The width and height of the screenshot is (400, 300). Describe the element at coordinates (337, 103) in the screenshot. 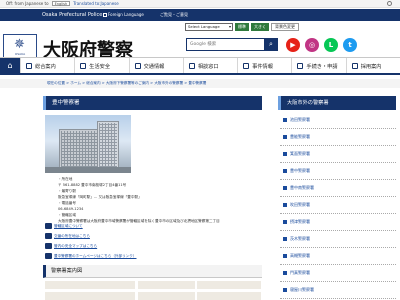

I see `sidebar-heading: 大阪市外の警察署` at that location.